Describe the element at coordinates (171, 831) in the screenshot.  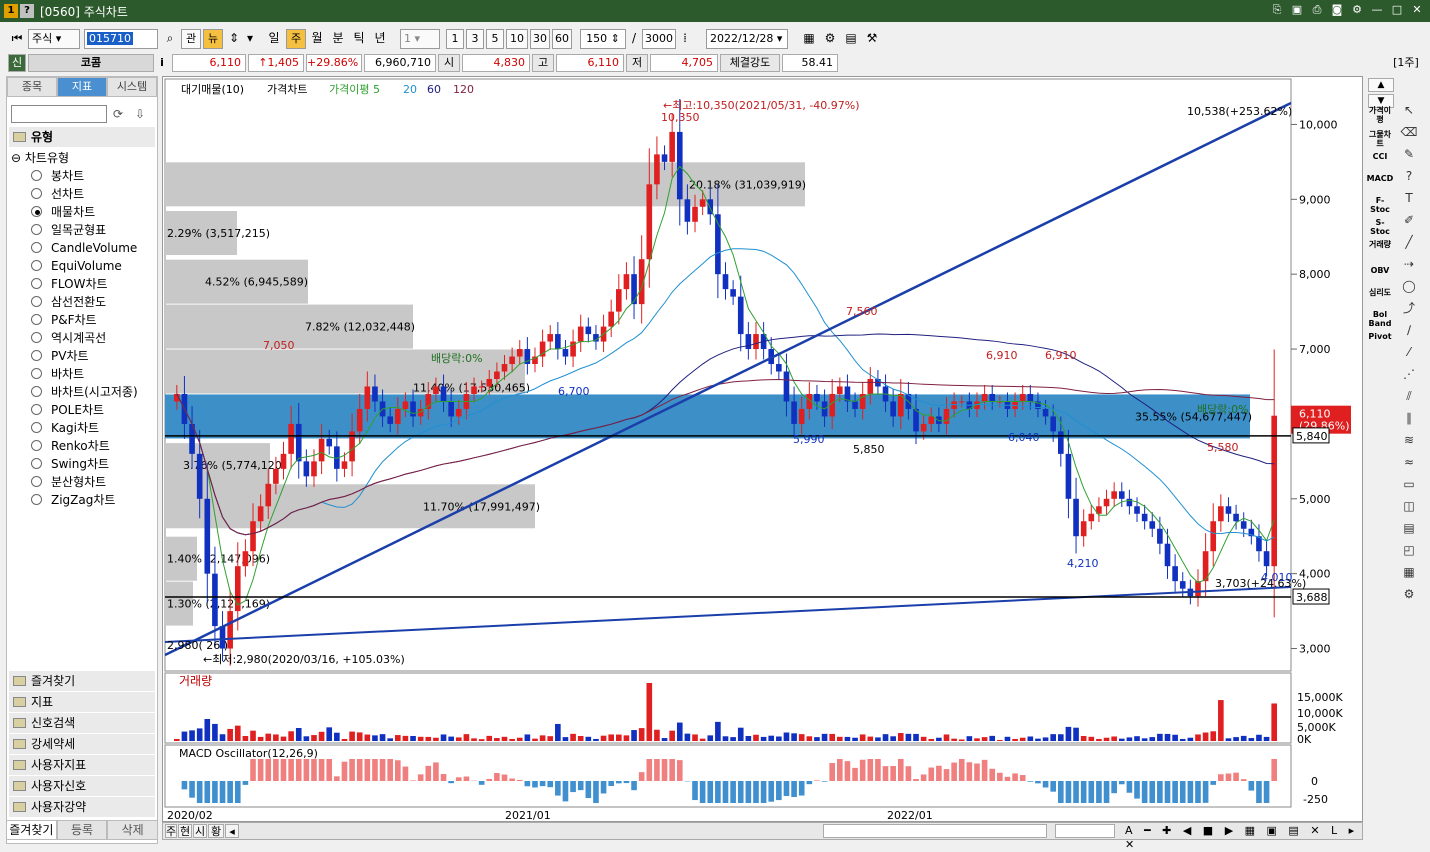
I see `week-btn: 주` at that location.